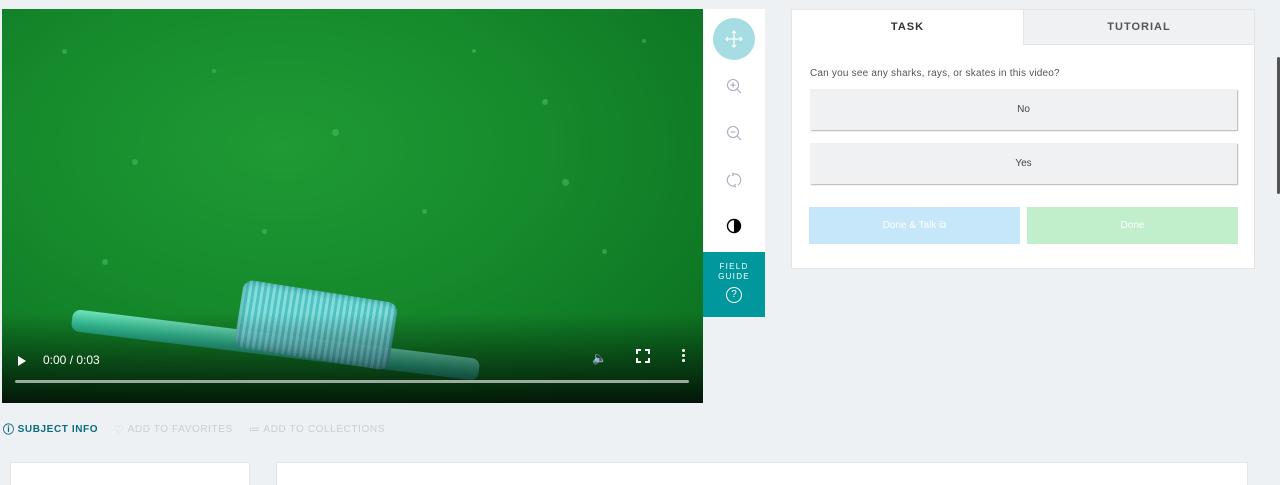 The width and height of the screenshot is (1280, 485). I want to click on external-link-icon: ⧉, so click(943, 225).